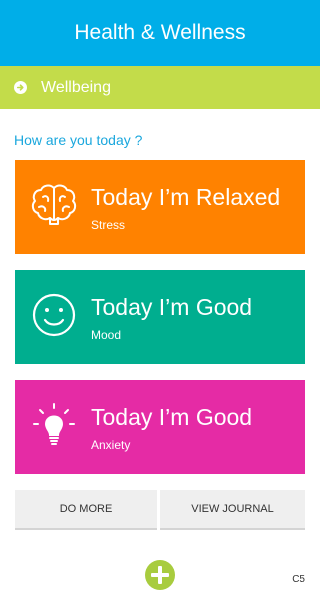 This screenshot has width=320, height=597. What do you see at coordinates (232, 510) in the screenshot?
I see `view-journal-button: VIEW JOURNAL` at bounding box center [232, 510].